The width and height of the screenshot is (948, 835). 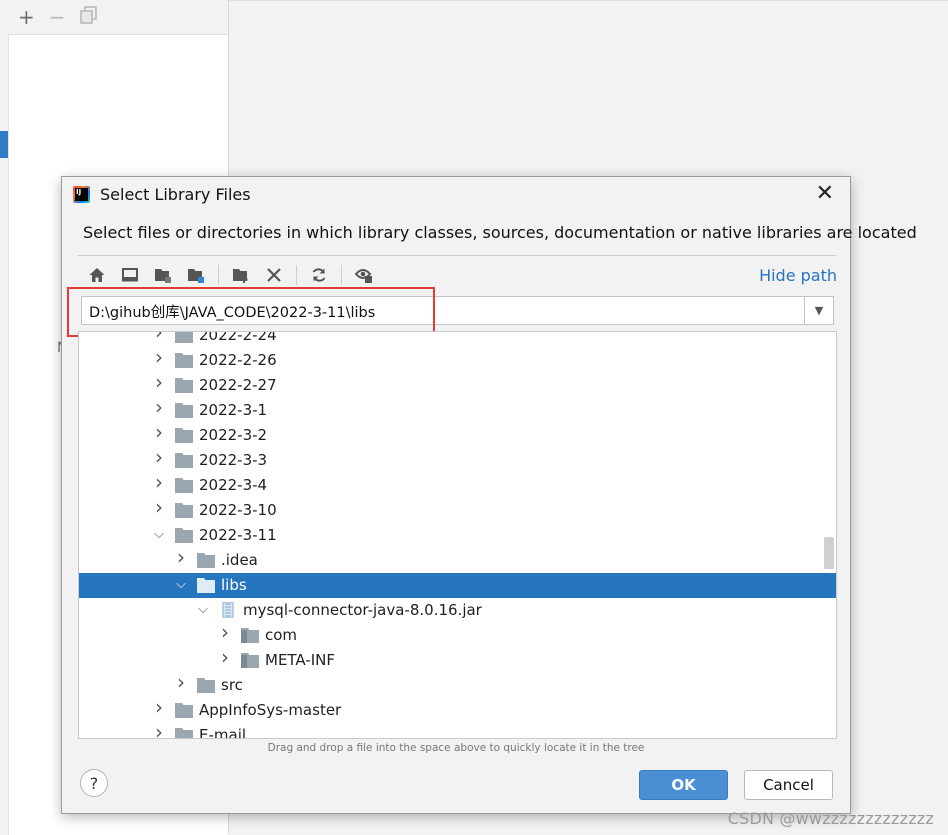 I want to click on tree-row-label: .idea, so click(x=239, y=560).